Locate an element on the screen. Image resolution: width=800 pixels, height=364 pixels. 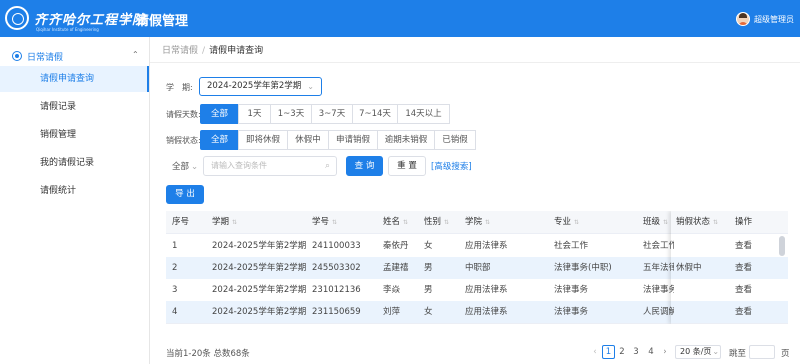
cell-class: 五年法律 is located at coordinates (658, 268).